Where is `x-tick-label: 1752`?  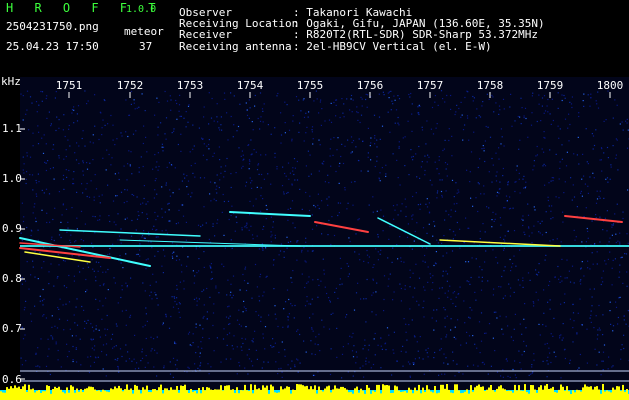
x-tick-label: 1752 is located at coordinates (130, 85).